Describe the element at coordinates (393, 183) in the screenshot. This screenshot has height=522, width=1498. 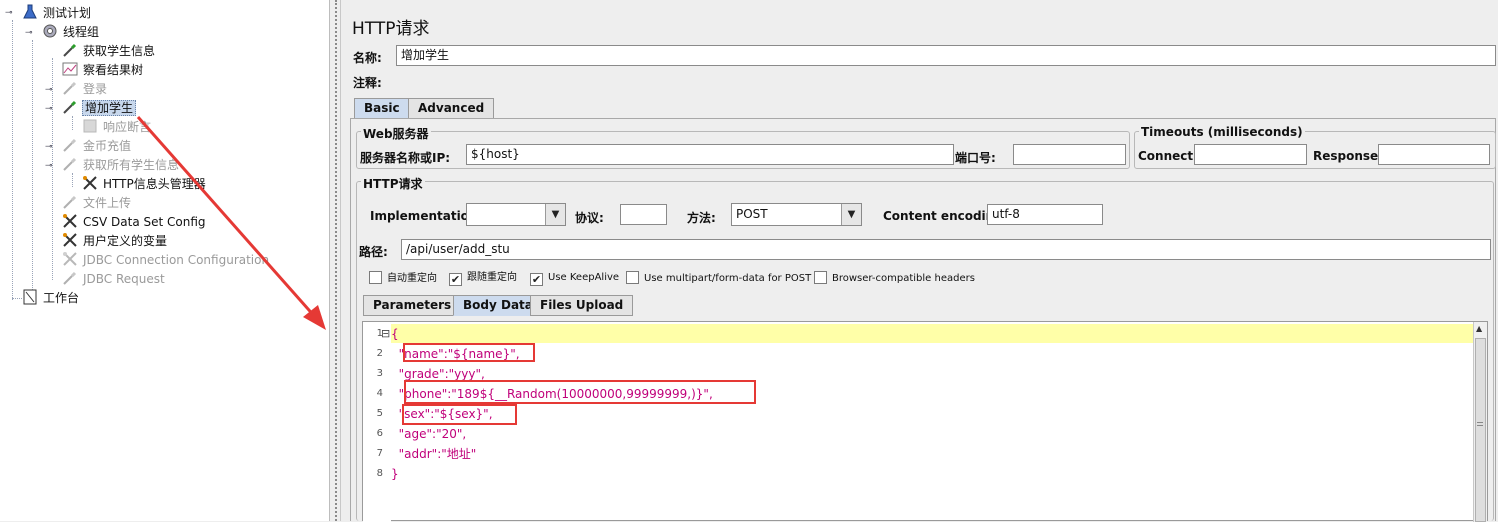
I see `http-request-legend: HTTP请求` at that location.